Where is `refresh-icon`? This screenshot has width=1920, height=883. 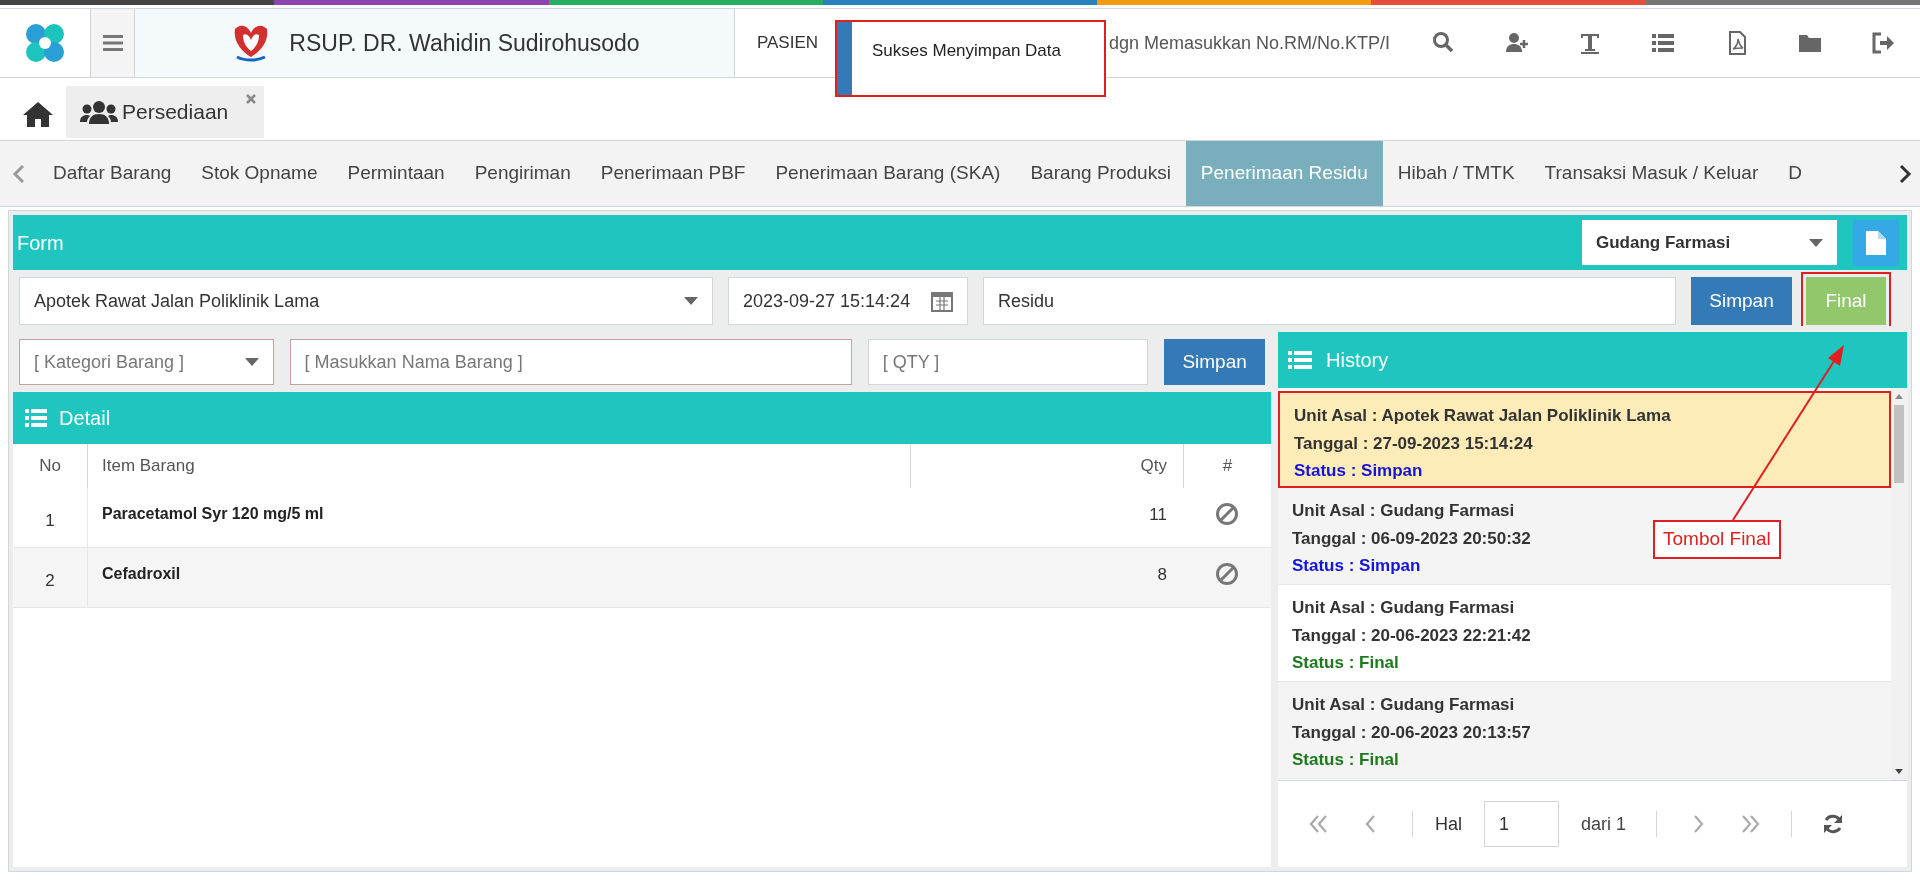
refresh-icon is located at coordinates (1833, 824).